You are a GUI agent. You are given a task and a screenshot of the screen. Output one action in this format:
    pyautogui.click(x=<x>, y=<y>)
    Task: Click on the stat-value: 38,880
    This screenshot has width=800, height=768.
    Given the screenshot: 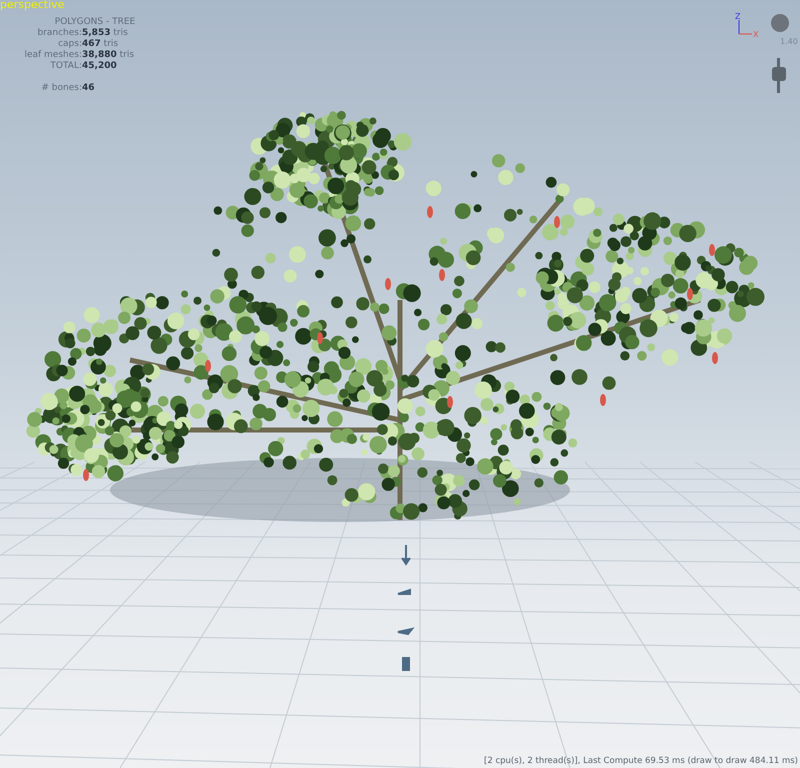 What is the action you would take?
    pyautogui.click(x=99, y=55)
    